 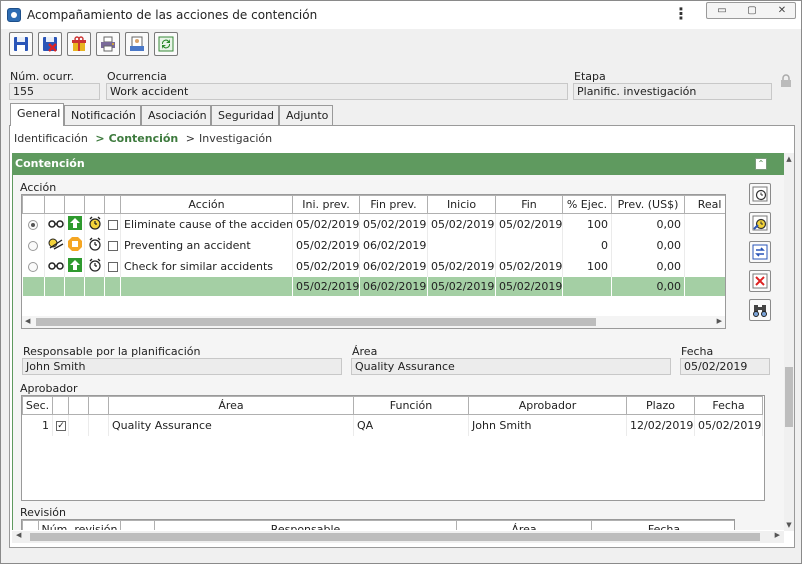 I want to click on save-button, so click(x=21, y=44).